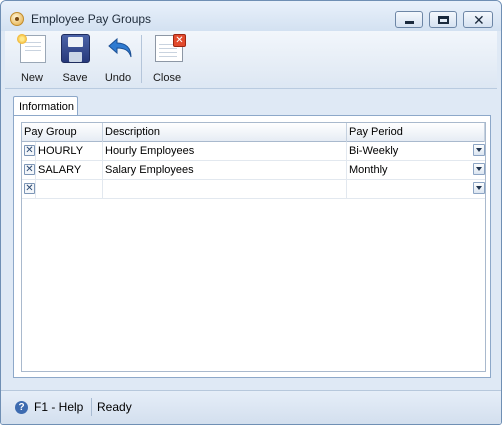 Image resolution: width=502 pixels, height=425 pixels. What do you see at coordinates (118, 49) in the screenshot?
I see `undo-arrow-icon` at bounding box center [118, 49].